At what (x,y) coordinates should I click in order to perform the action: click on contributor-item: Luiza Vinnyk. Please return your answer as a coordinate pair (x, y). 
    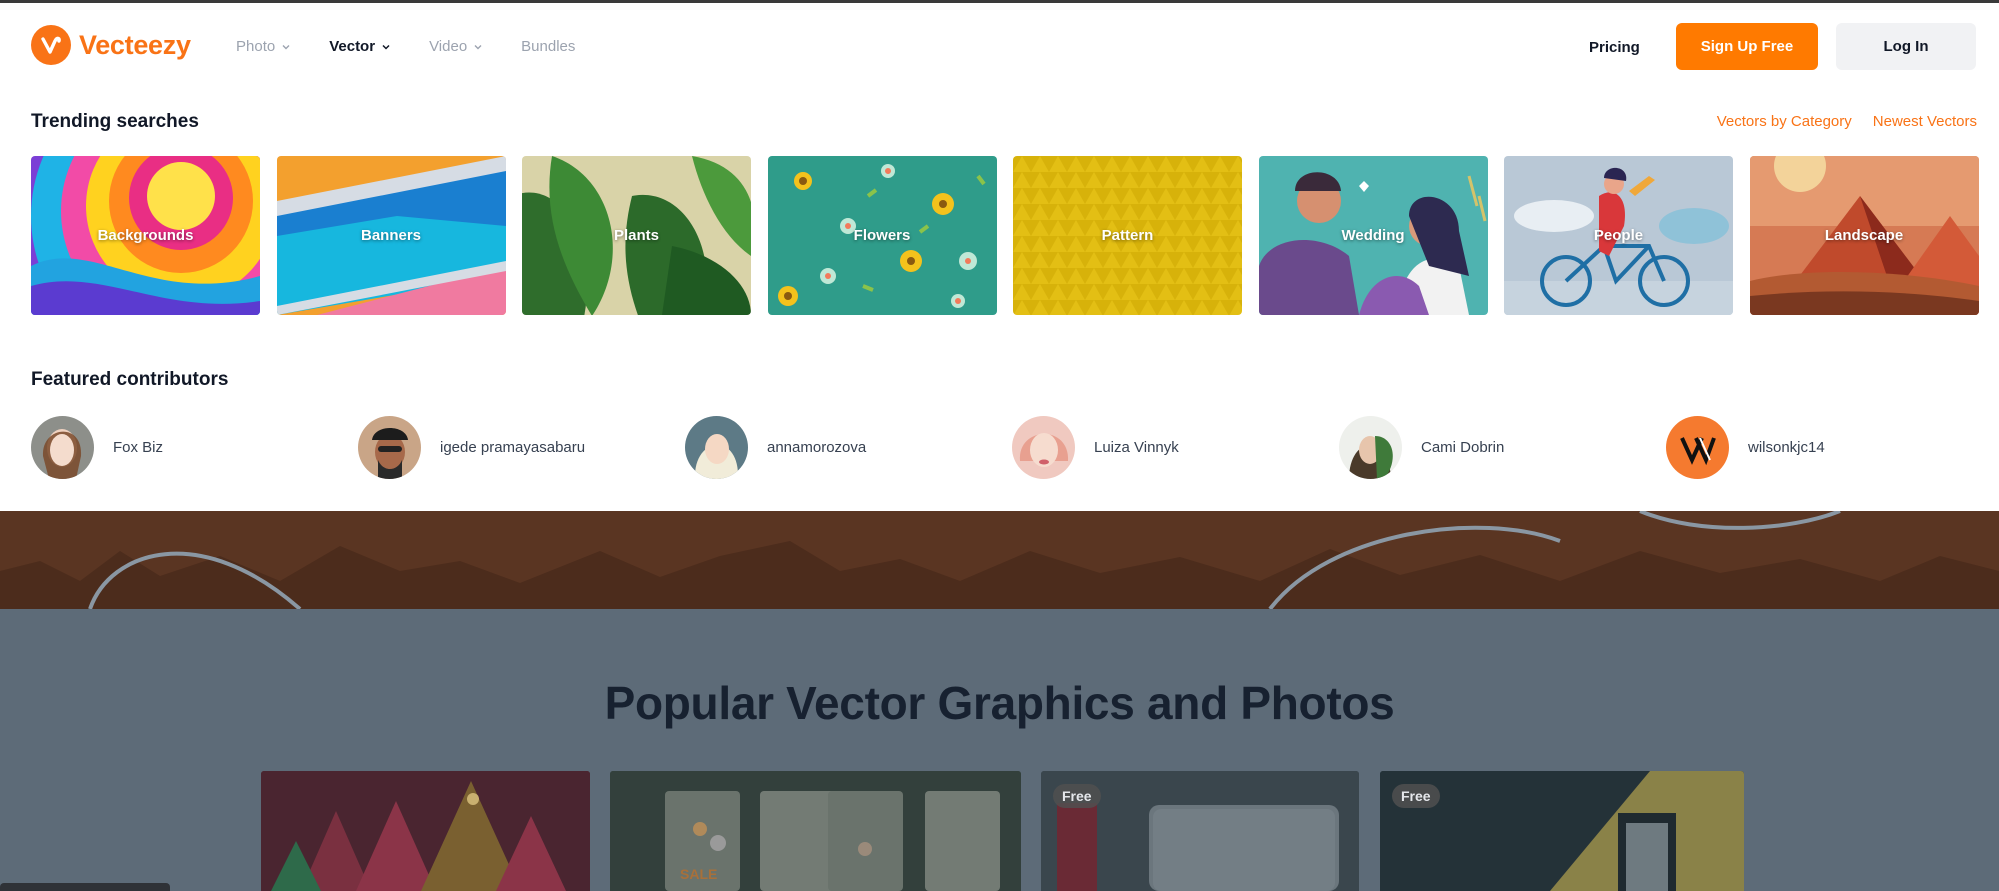
    Looking at the image, I should click on (1095, 447).